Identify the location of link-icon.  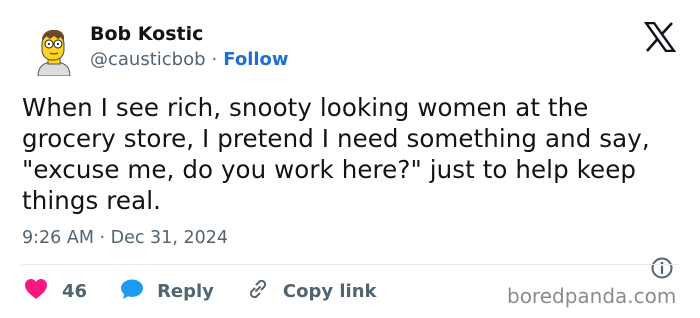
(258, 291).